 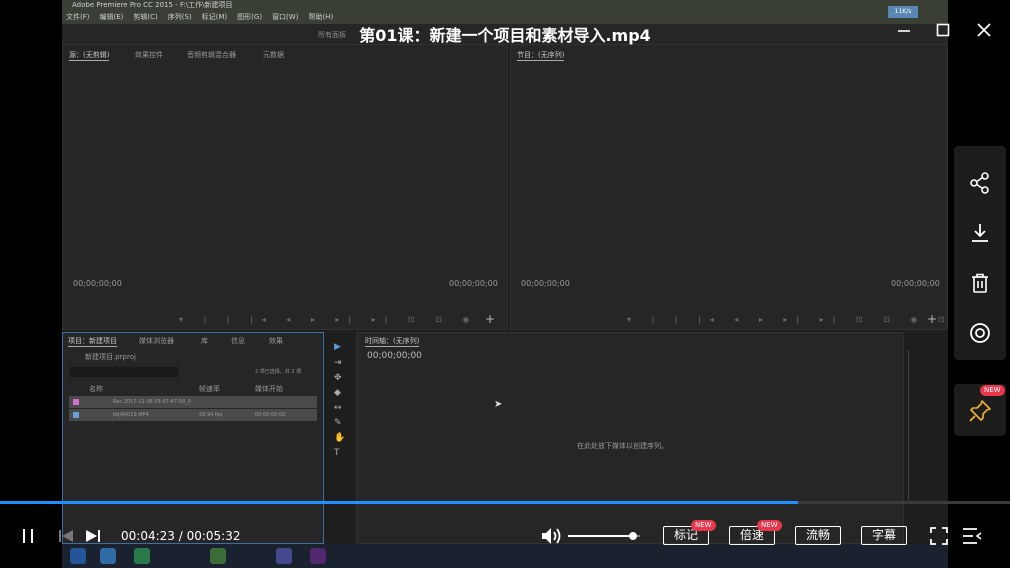 What do you see at coordinates (145, 17) in the screenshot?
I see `premiere-menu: 剪辑(C)` at bounding box center [145, 17].